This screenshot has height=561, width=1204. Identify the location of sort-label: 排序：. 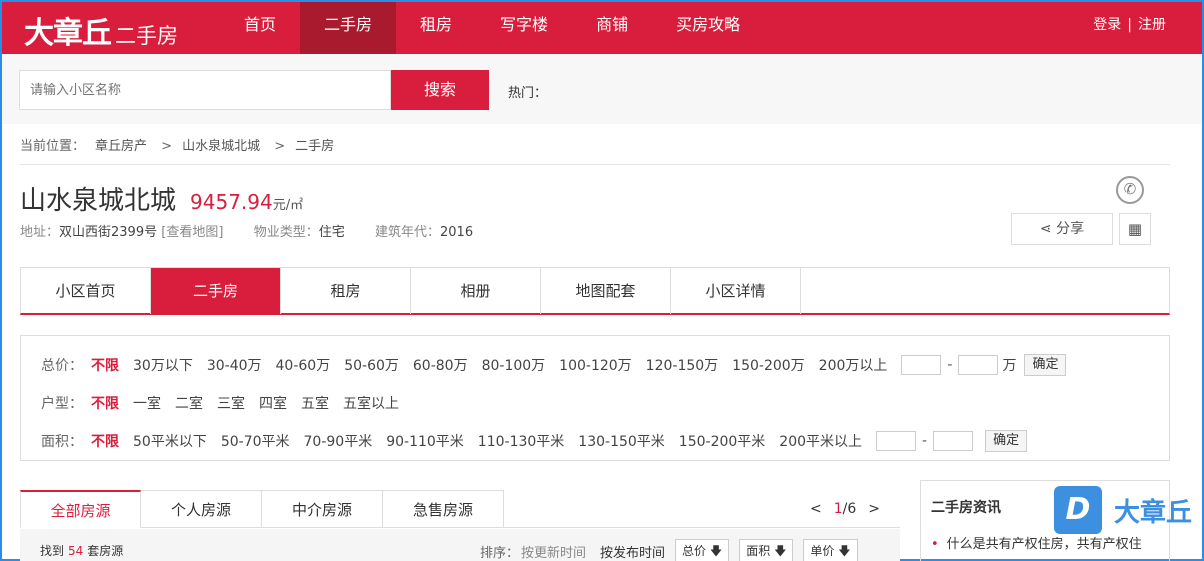
(500, 553).